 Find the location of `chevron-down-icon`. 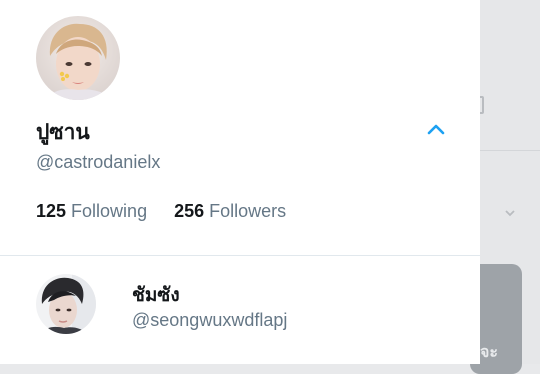

chevron-down-icon is located at coordinates (510, 213).